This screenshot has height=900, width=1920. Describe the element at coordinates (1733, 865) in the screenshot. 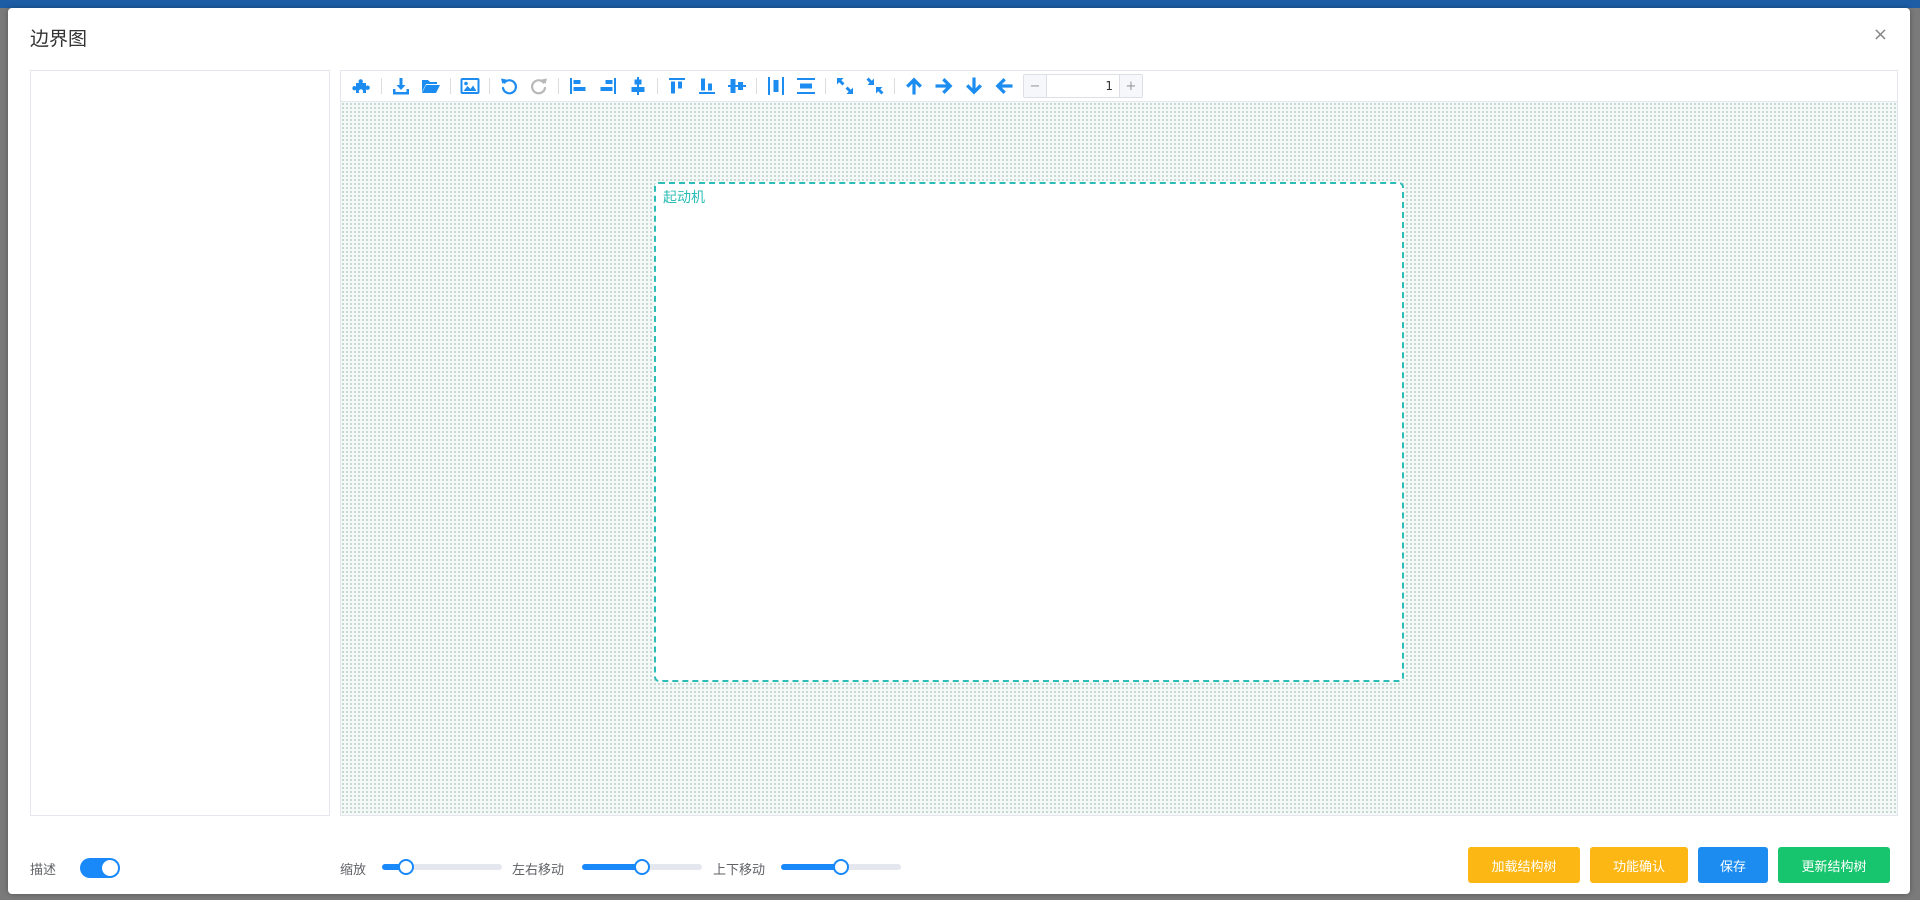

I see `save-button: 保存` at that location.